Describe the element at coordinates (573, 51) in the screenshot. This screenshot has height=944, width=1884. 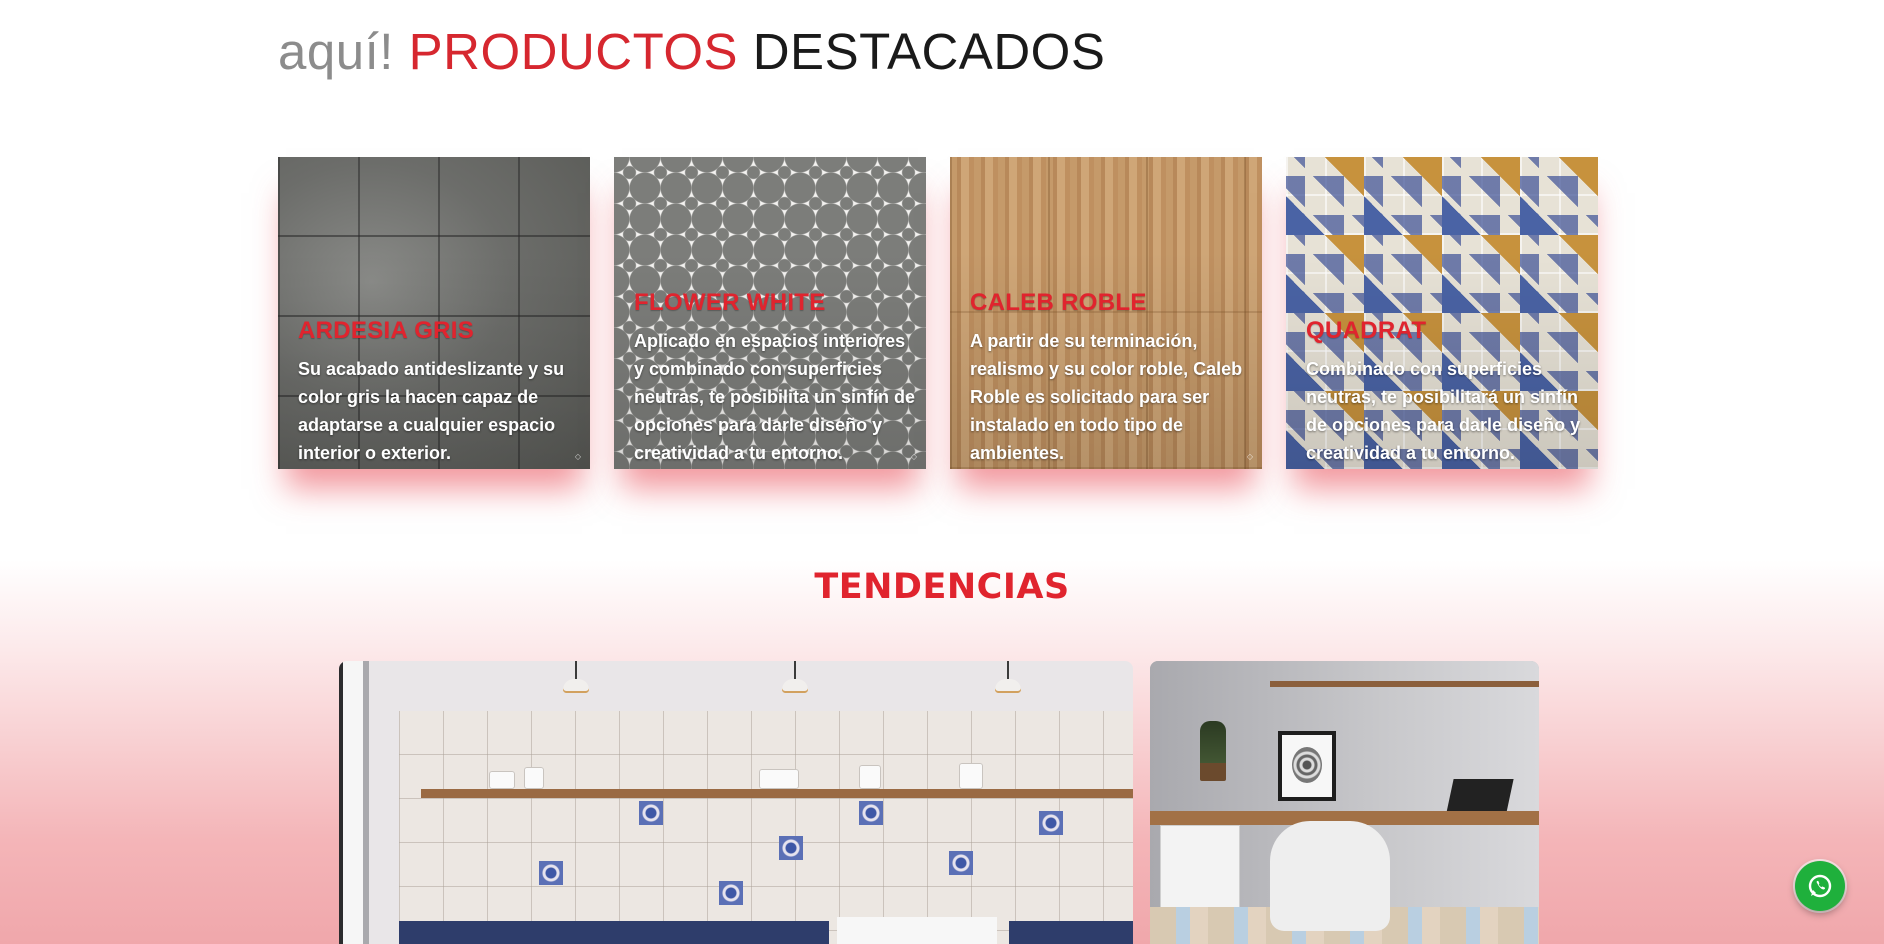
I see `heading-word-products: PRODUCTOS` at that location.